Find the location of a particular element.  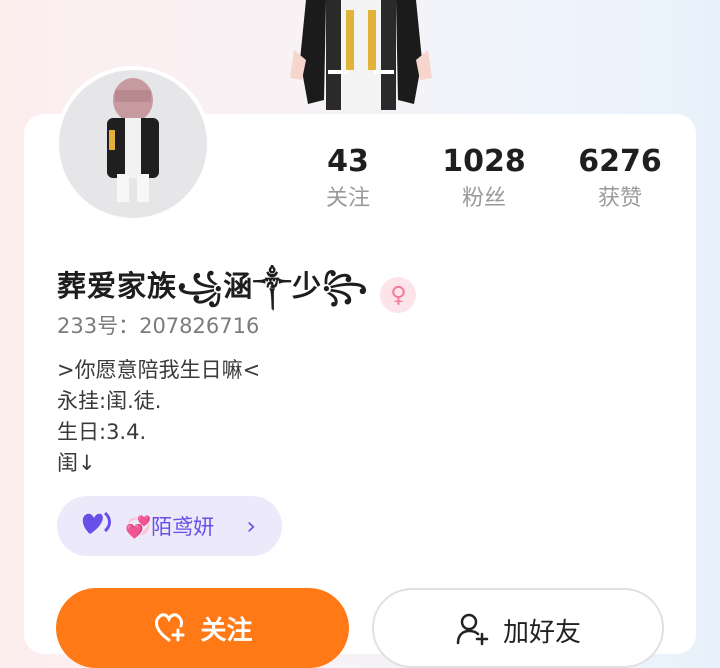

bio-line: 闺↓ is located at coordinates (76, 463).